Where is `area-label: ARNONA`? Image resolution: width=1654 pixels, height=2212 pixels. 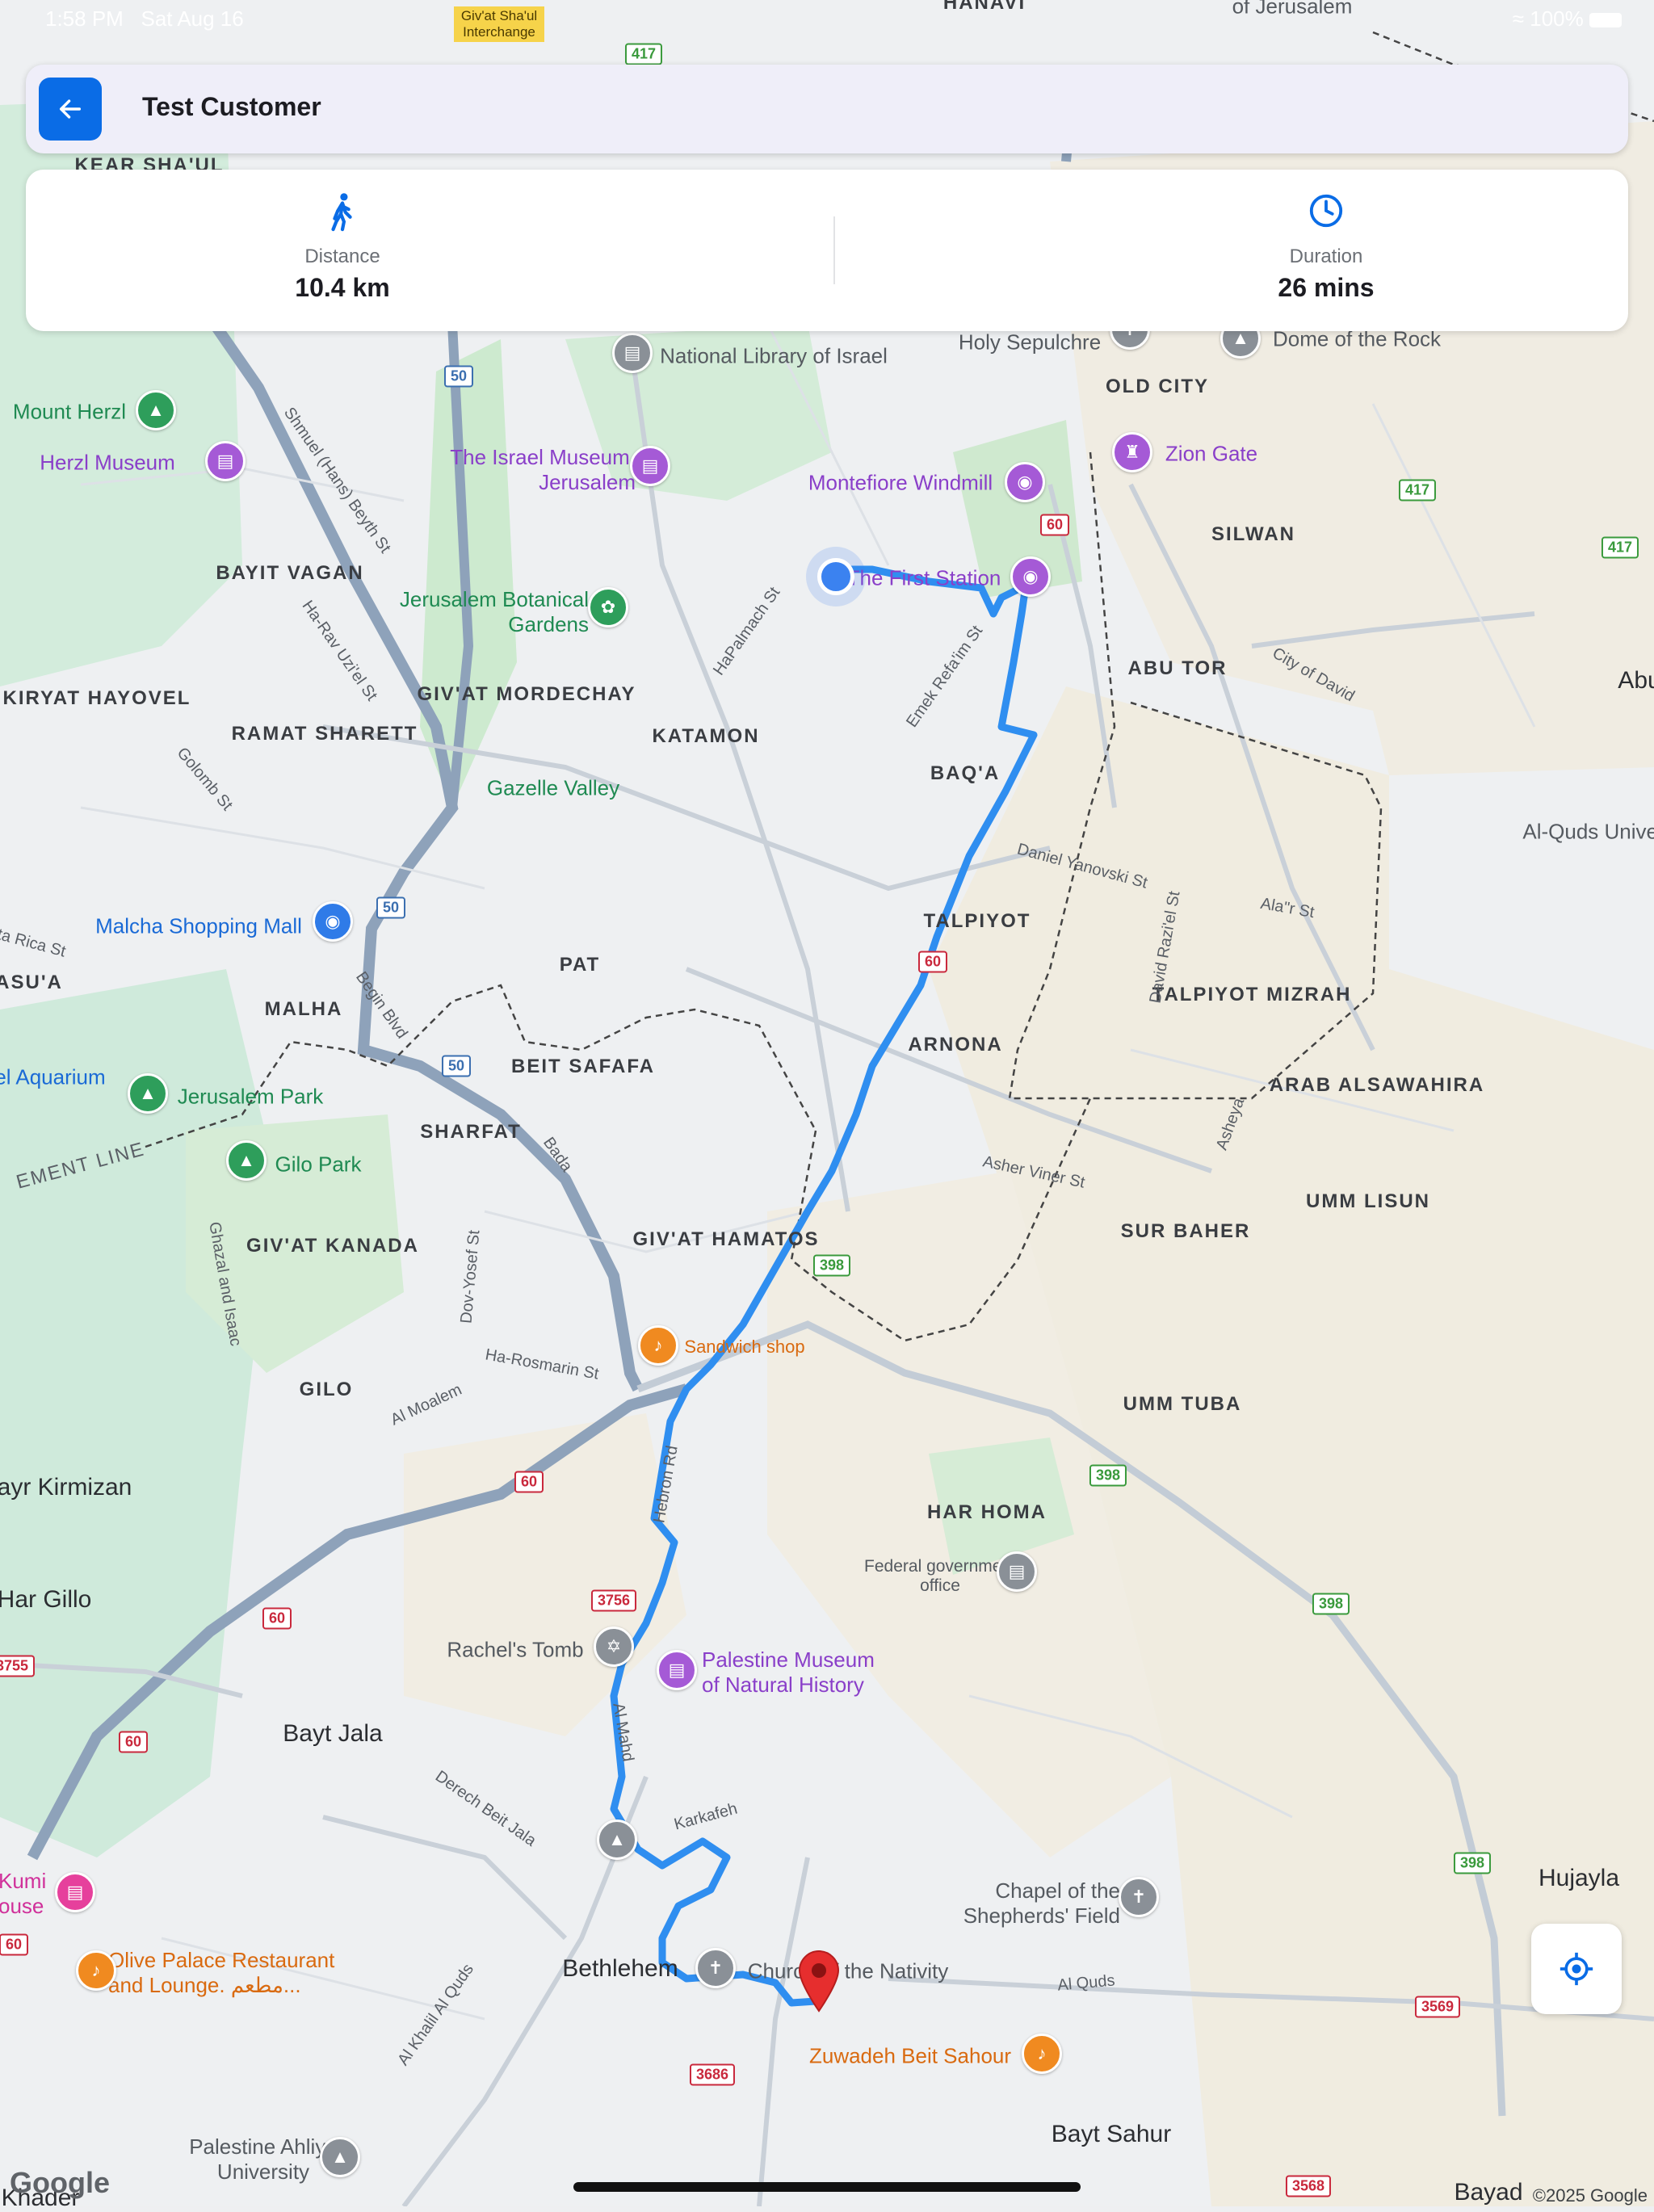 area-label: ARNONA is located at coordinates (955, 1045).